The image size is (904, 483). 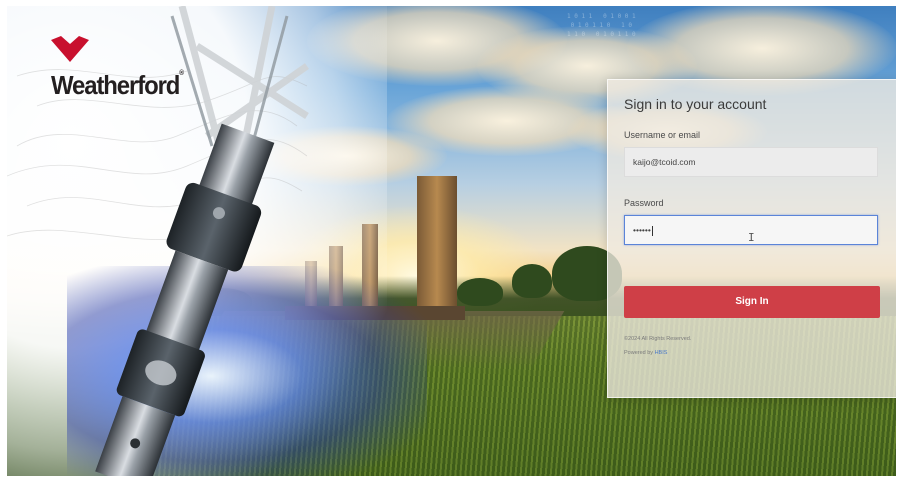 I want to click on weatherford-logo: Weatherford®, so click(x=117, y=68).